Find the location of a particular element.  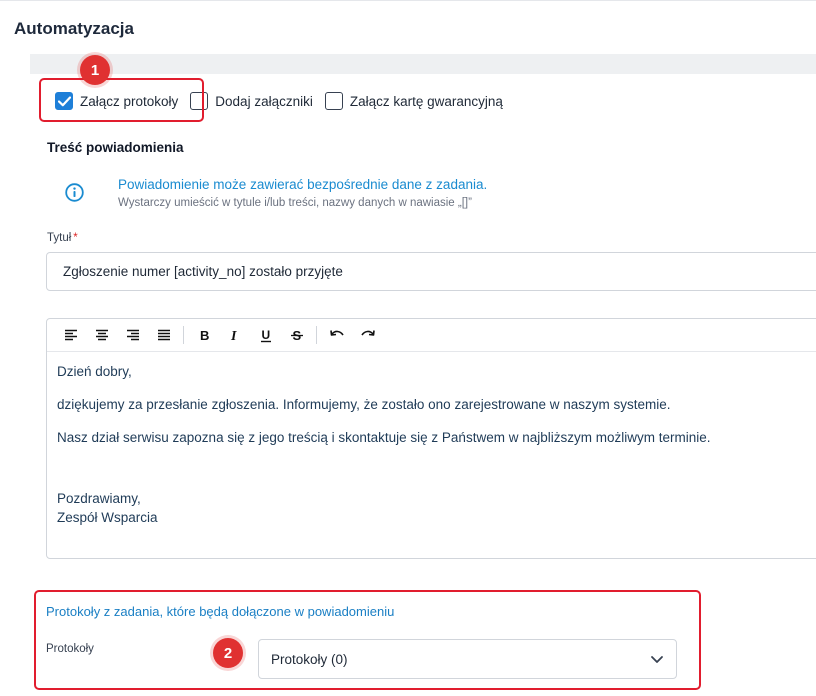

bold-icon: B is located at coordinates (203, 335).